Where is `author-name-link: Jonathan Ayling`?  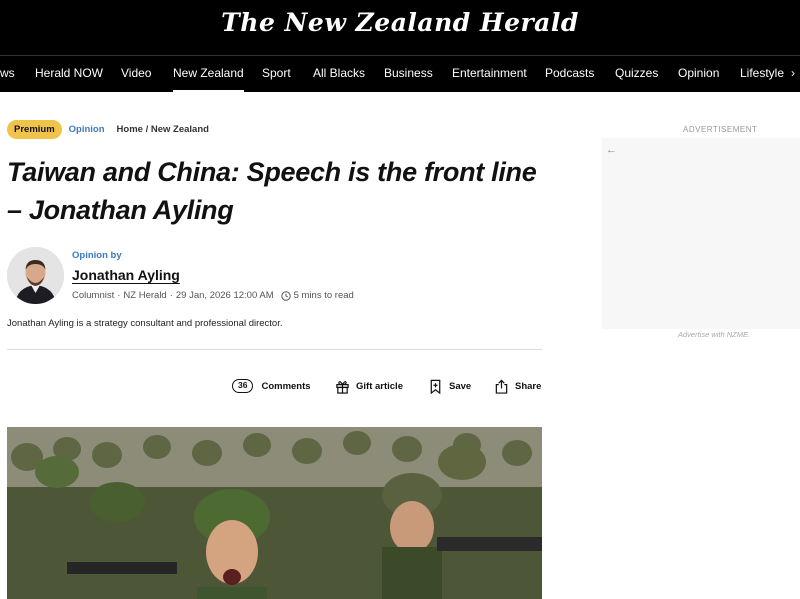
author-name-link: Jonathan Ayling is located at coordinates (126, 275).